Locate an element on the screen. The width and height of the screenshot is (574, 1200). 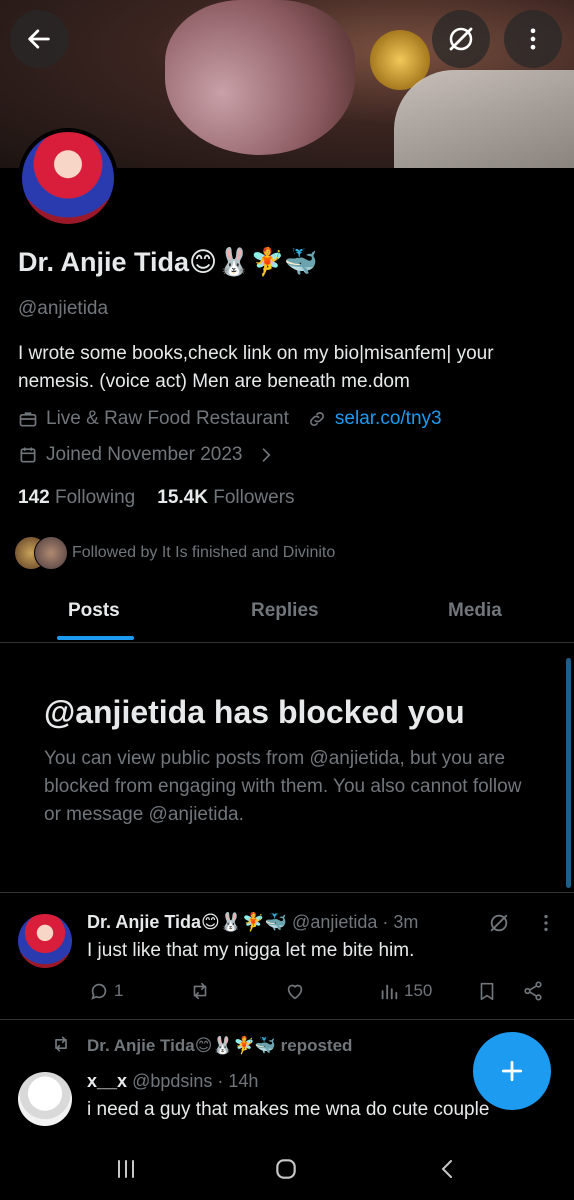
tab-replies: Replies is located at coordinates (285, 611).